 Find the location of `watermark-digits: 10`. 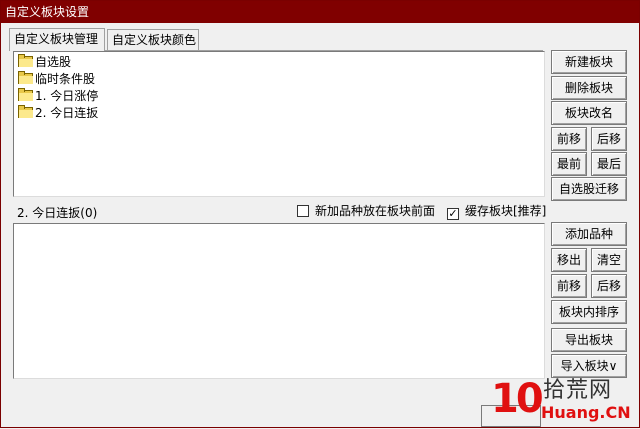

watermark-digits: 10 is located at coordinates (517, 399).